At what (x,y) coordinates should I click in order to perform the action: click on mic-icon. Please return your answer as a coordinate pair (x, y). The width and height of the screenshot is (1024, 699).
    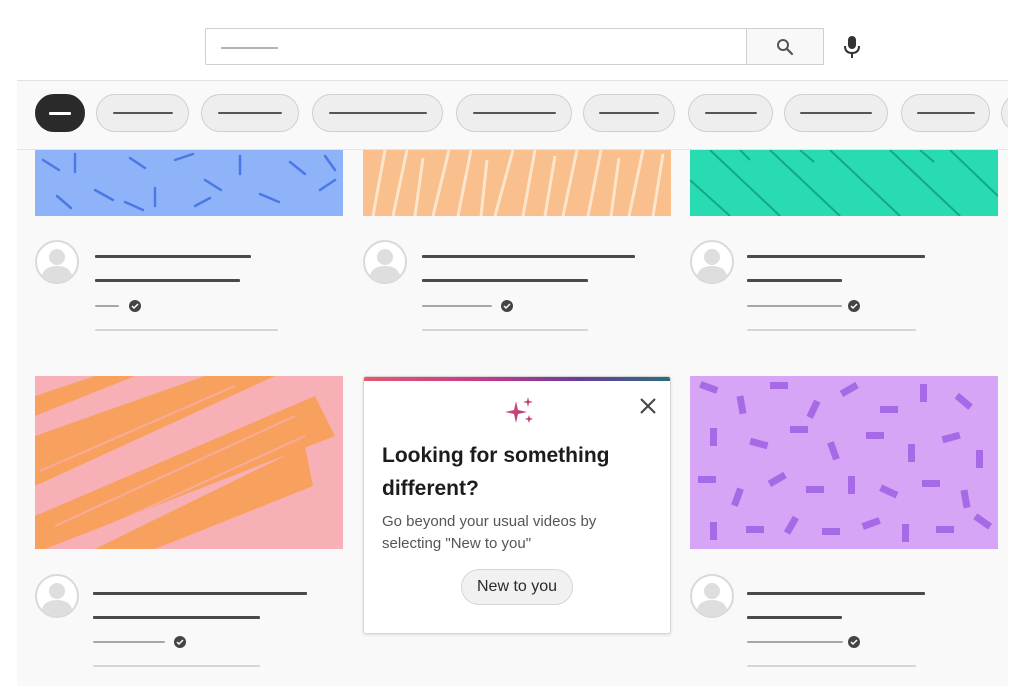
    Looking at the image, I should click on (852, 47).